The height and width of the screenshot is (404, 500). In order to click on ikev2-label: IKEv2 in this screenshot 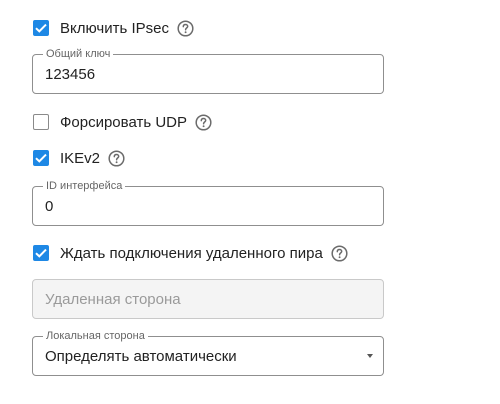, I will do `click(80, 158)`.